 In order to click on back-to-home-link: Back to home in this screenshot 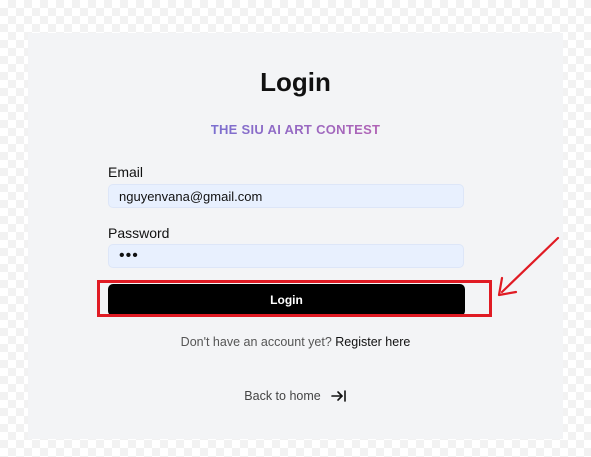, I will do `click(295, 396)`.